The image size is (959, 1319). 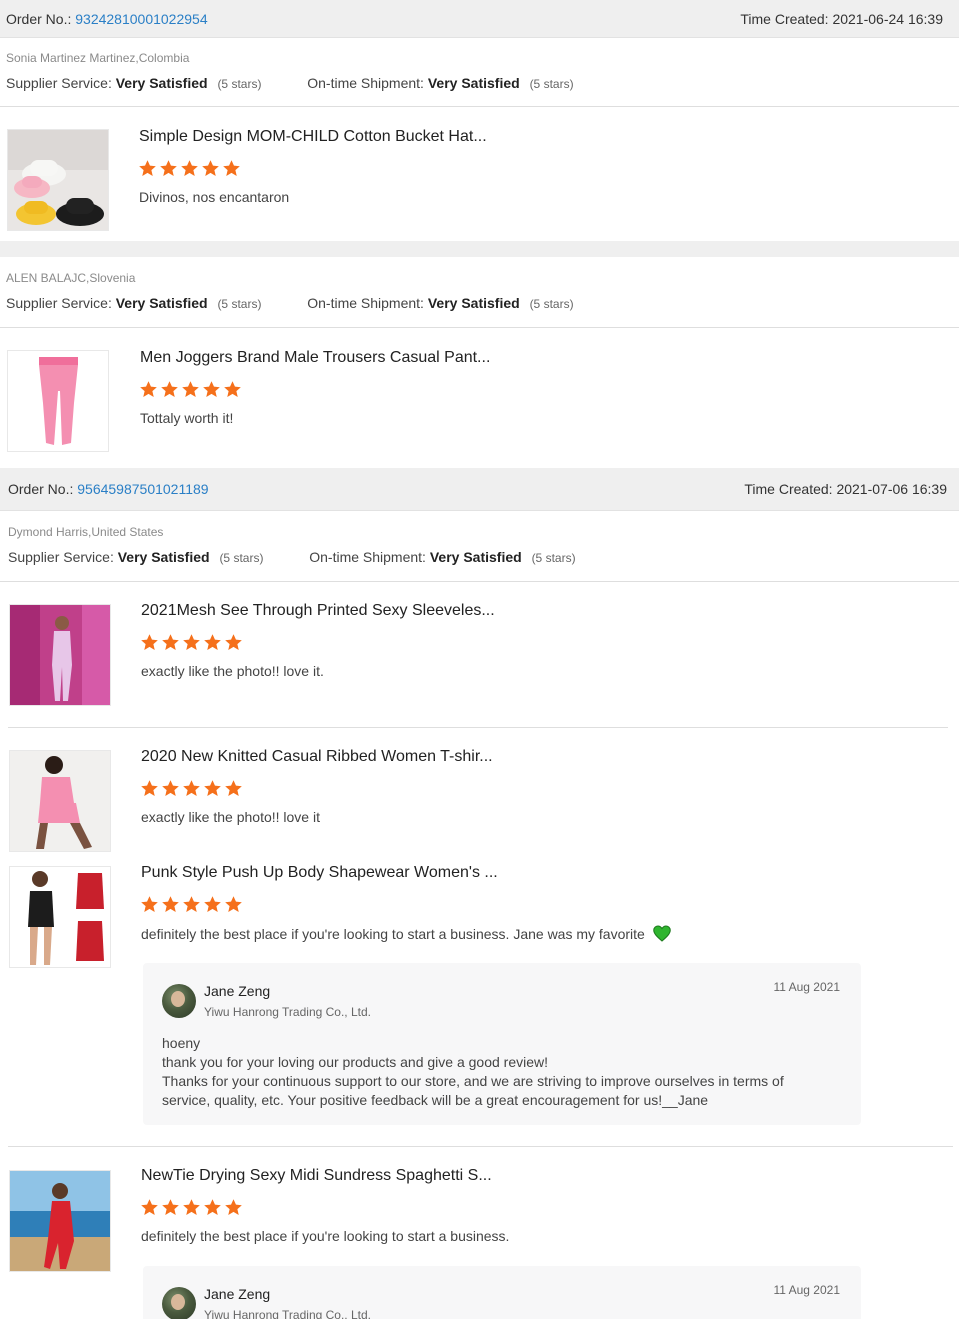 What do you see at coordinates (187, 418) in the screenshot?
I see `review-text: Tottaly worth it!` at bounding box center [187, 418].